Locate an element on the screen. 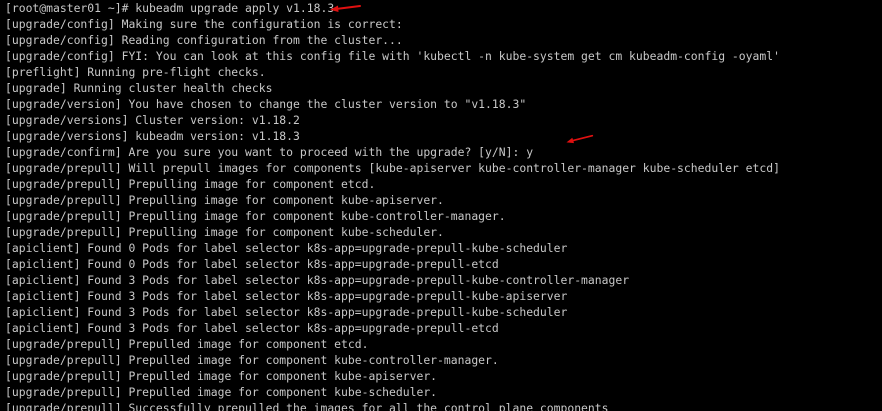  terminal-line: [upgrade] Running cluster health checks is located at coordinates (139, 88).